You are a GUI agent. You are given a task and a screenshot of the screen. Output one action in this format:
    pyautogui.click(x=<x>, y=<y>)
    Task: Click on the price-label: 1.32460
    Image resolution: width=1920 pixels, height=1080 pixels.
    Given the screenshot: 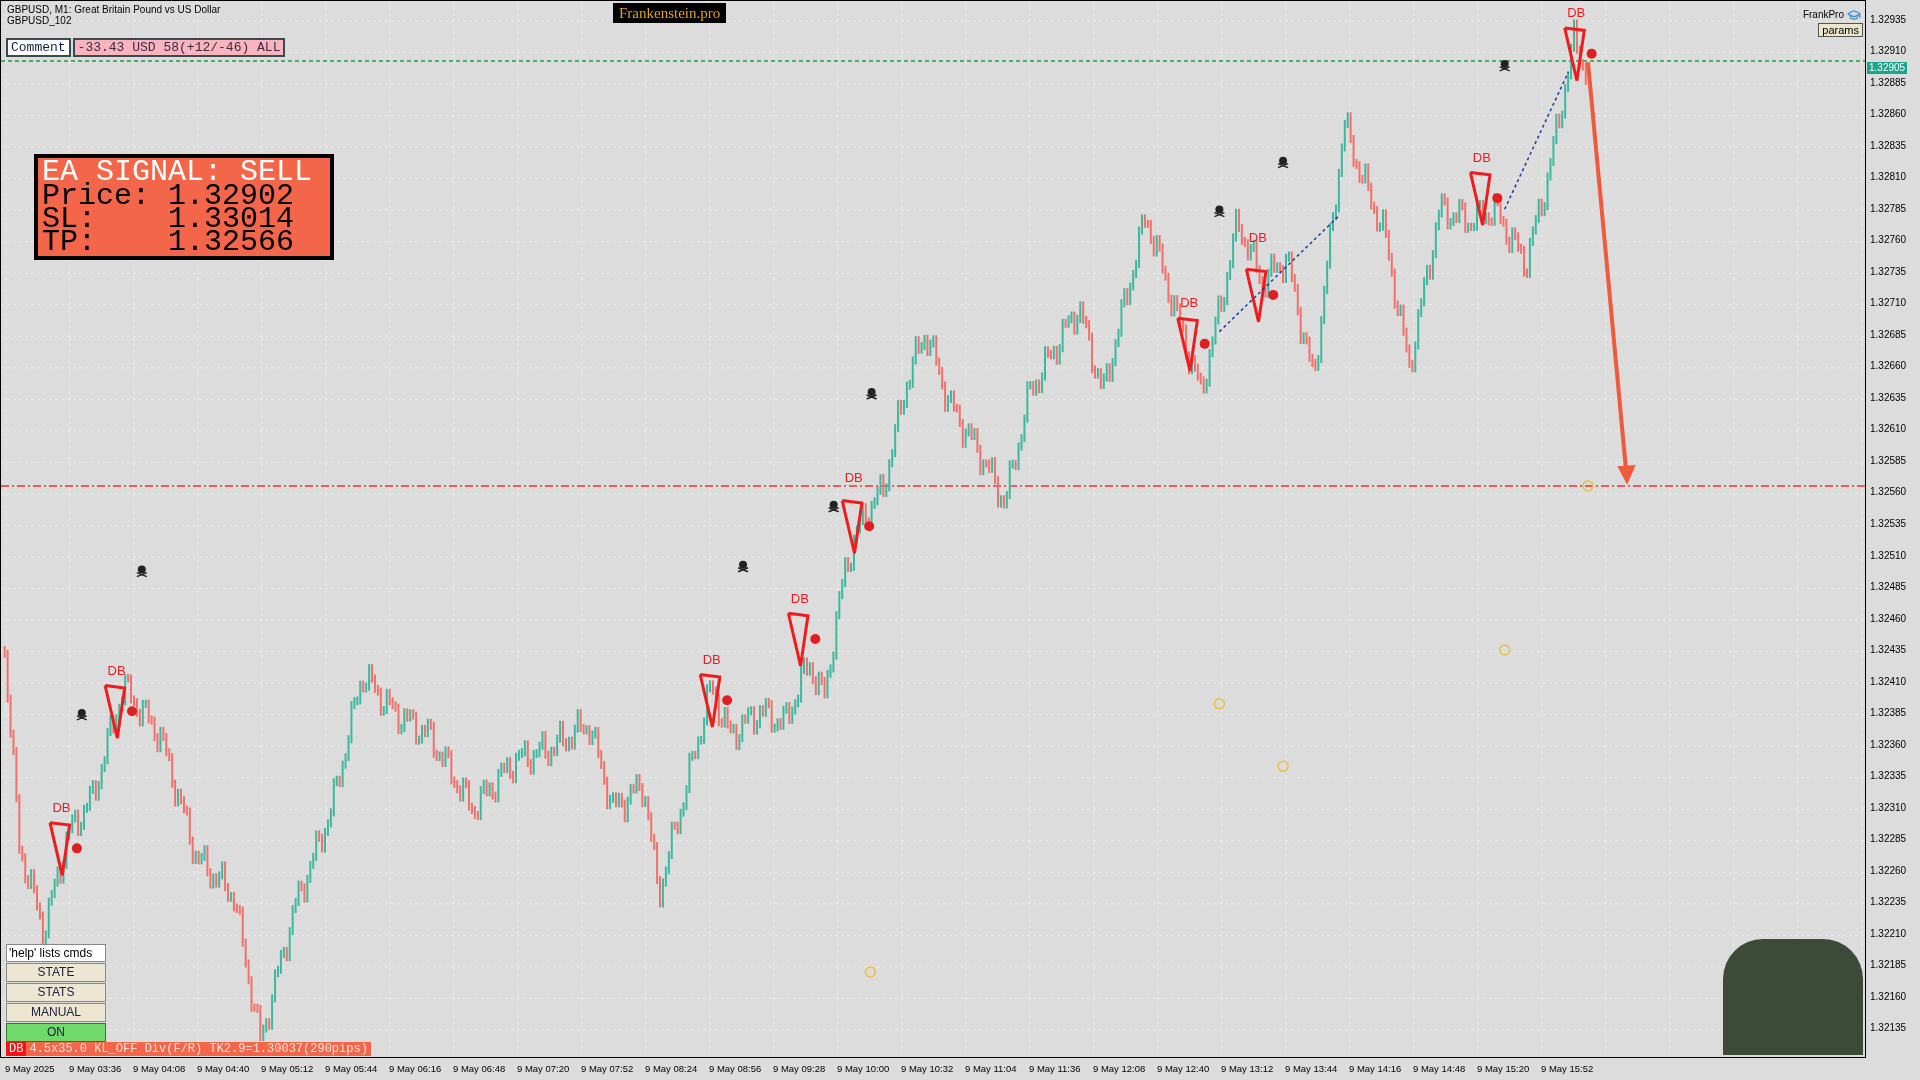 What is the action you would take?
    pyautogui.click(x=1888, y=618)
    